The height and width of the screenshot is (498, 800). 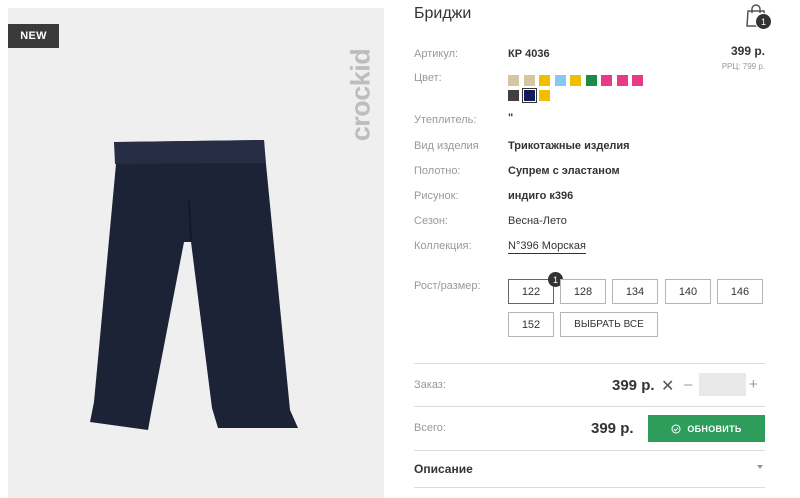 I want to click on quantity-increase-button: +, so click(x=753, y=384).